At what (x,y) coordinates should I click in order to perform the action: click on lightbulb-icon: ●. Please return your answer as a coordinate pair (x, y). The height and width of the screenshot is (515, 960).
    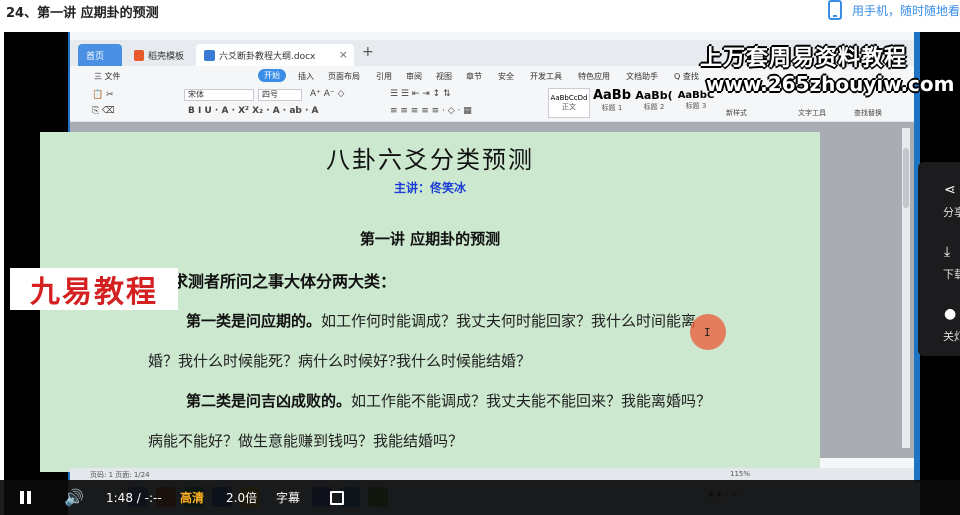
    Looking at the image, I should click on (950, 314).